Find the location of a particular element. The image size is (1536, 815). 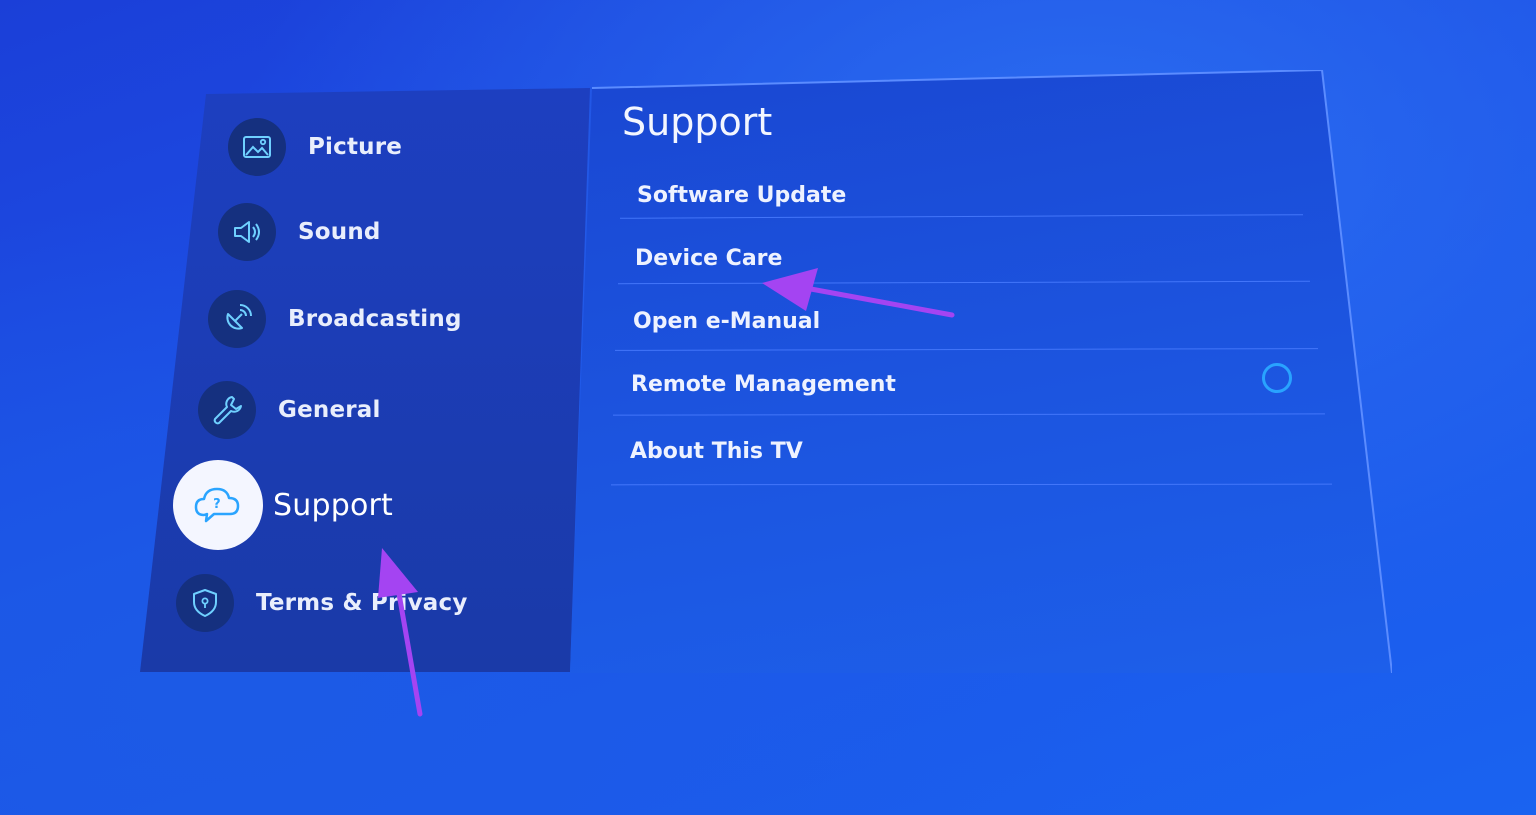

option-open-e-manual: Open e-Manual is located at coordinates (726, 321).